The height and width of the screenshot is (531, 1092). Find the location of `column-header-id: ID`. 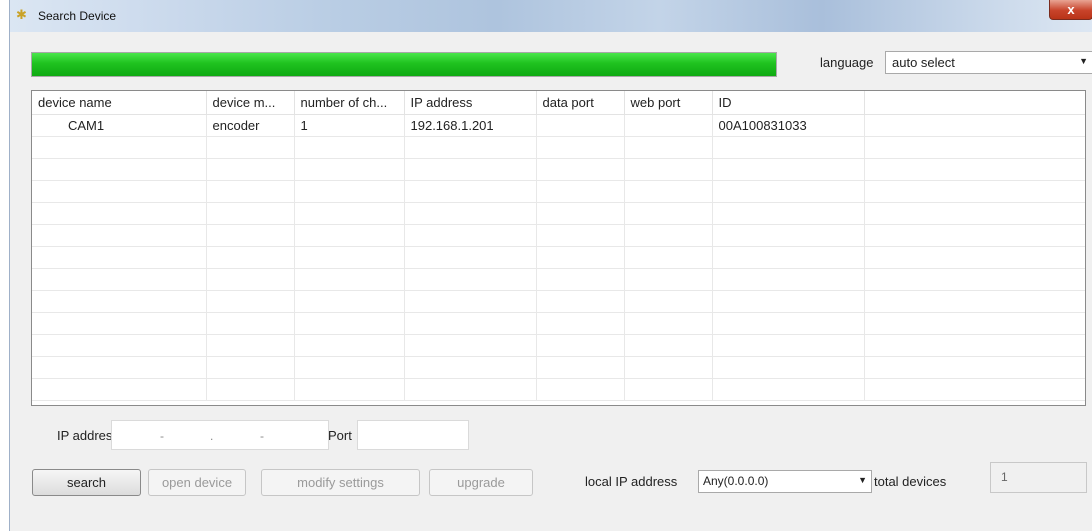

column-header-id: ID is located at coordinates (788, 103).